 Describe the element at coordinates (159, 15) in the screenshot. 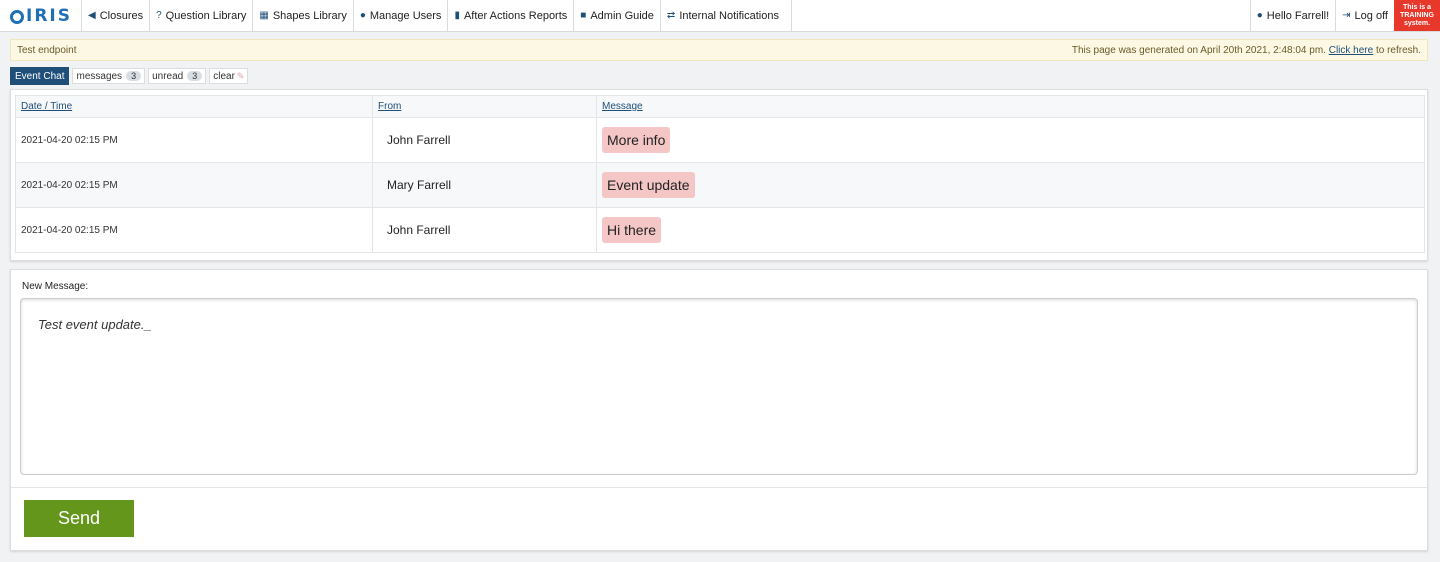

I see `question-circle-icon: ?` at that location.